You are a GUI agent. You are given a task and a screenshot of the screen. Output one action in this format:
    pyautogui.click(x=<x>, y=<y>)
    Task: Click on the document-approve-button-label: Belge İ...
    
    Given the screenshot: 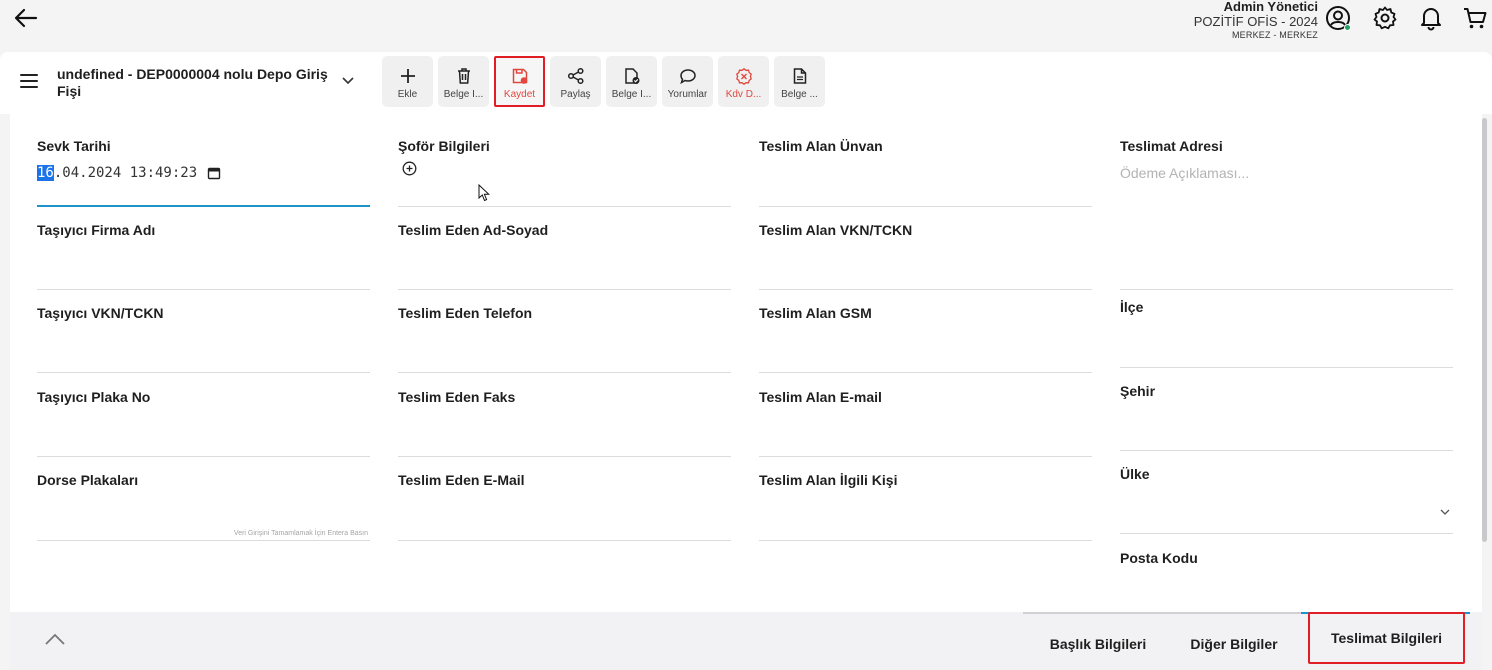 What is the action you would take?
    pyautogui.click(x=631, y=94)
    